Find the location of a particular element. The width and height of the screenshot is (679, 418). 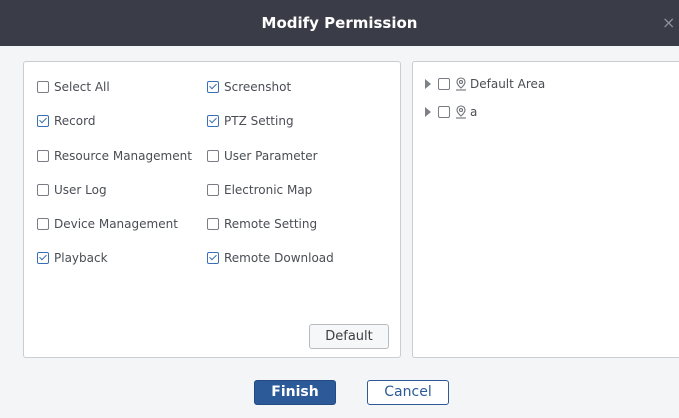

permission-device-management: Device Management is located at coordinates (107, 224).